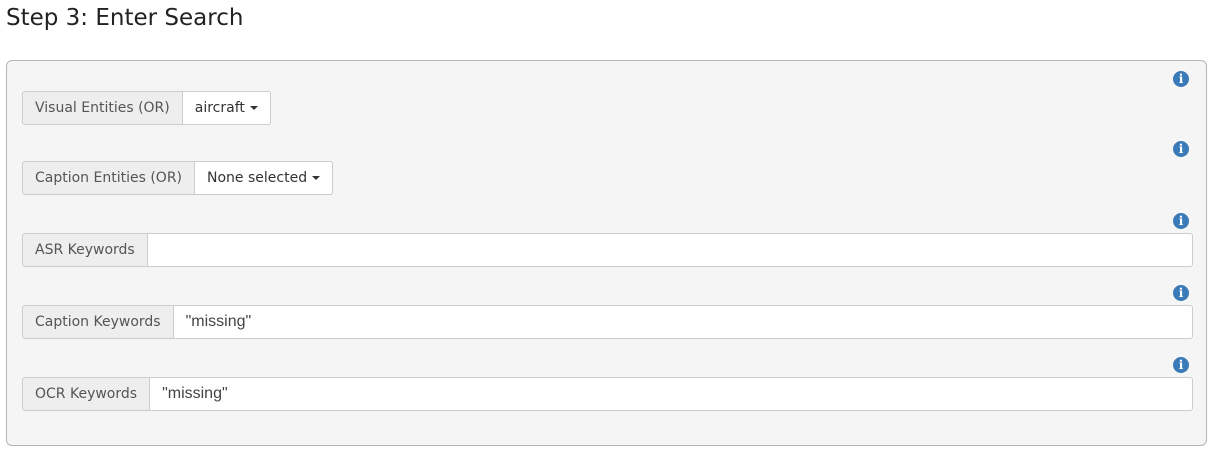 Image resolution: width=1216 pixels, height=459 pixels. I want to click on page-title: Step 3: Enter Search, so click(125, 18).